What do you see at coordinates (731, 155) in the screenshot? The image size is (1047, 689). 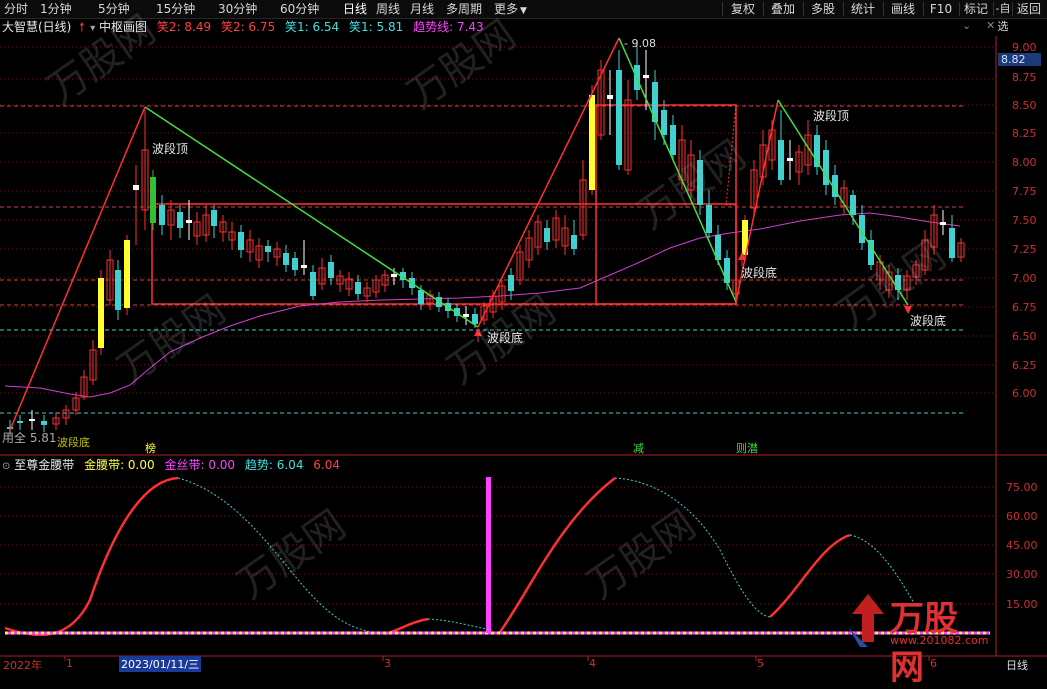 I see `pivot-box-dash` at bounding box center [731, 155].